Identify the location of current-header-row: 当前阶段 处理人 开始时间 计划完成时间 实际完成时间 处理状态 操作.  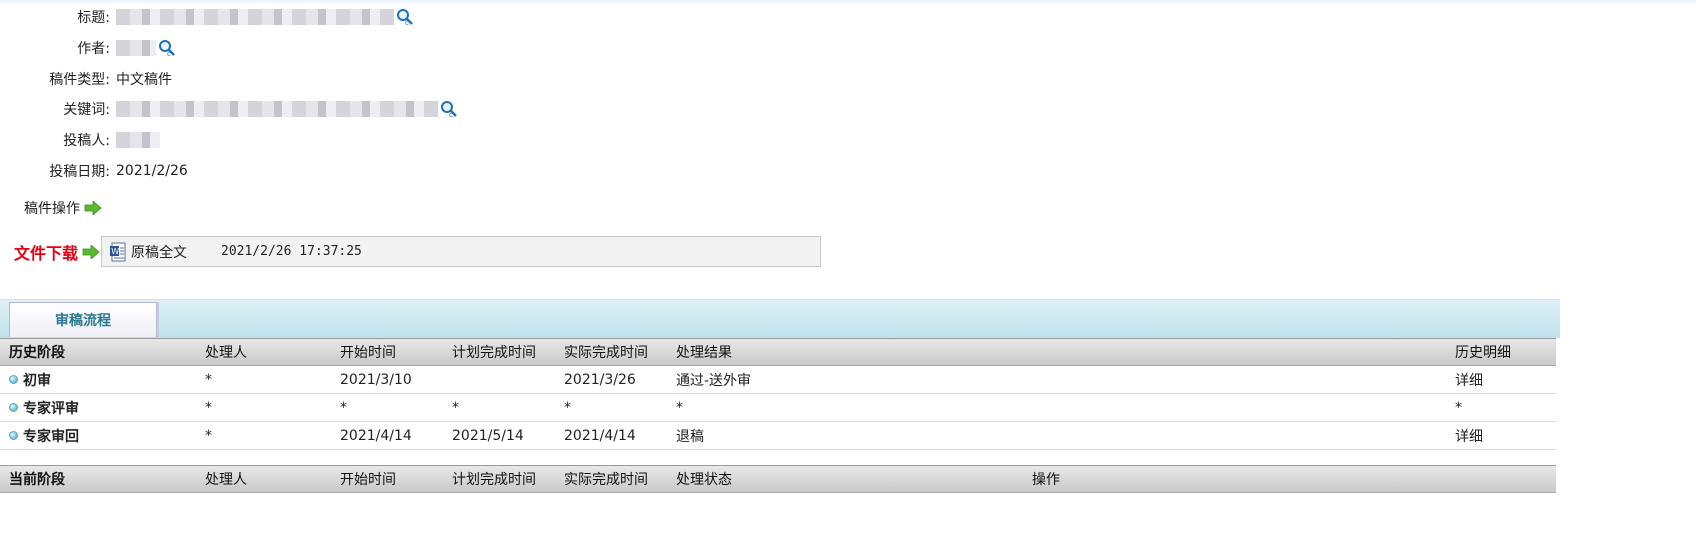
(778, 479).